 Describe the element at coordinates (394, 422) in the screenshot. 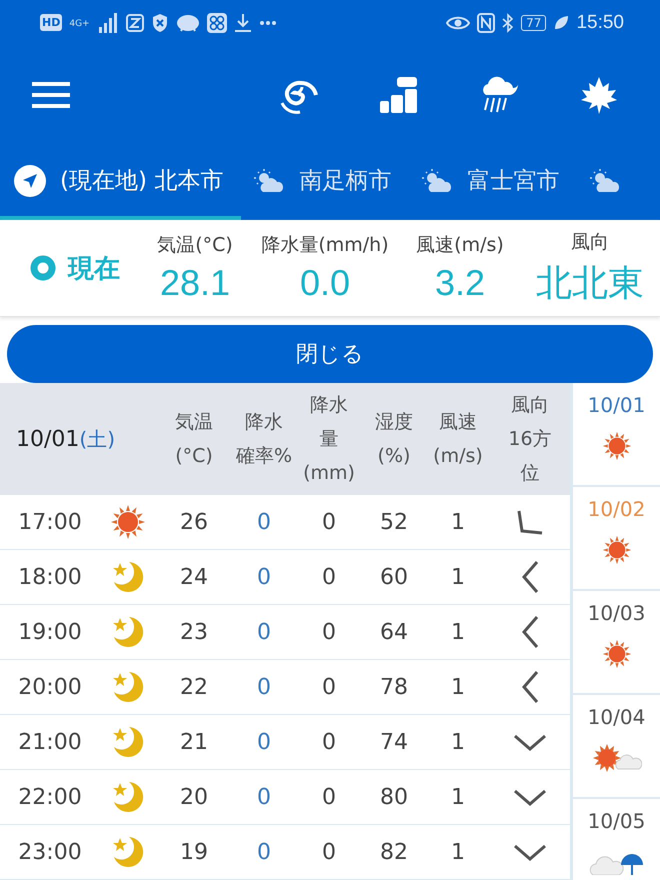

I see `column-header: 湿度` at that location.